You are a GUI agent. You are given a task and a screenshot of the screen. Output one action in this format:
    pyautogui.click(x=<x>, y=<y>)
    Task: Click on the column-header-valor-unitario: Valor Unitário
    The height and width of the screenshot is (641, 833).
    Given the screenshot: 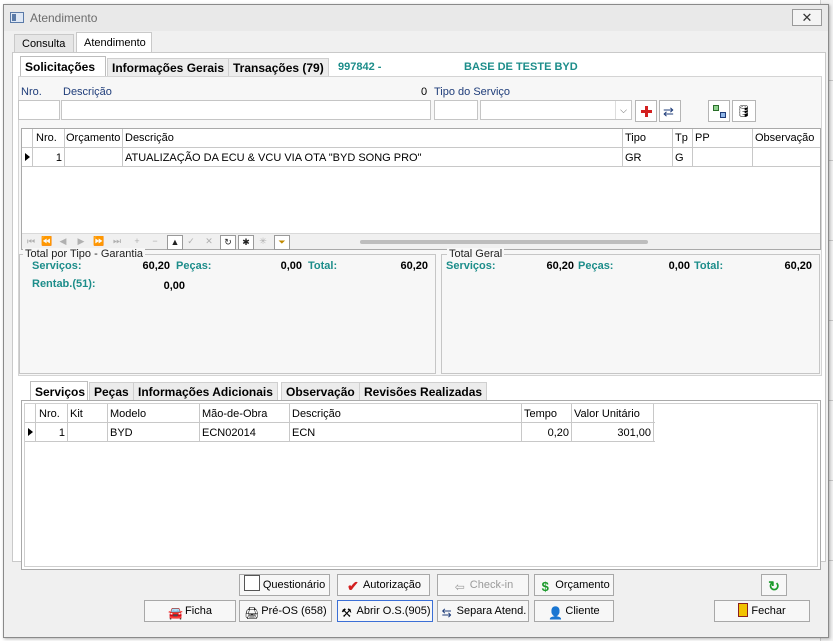 What is the action you would take?
    pyautogui.click(x=607, y=414)
    